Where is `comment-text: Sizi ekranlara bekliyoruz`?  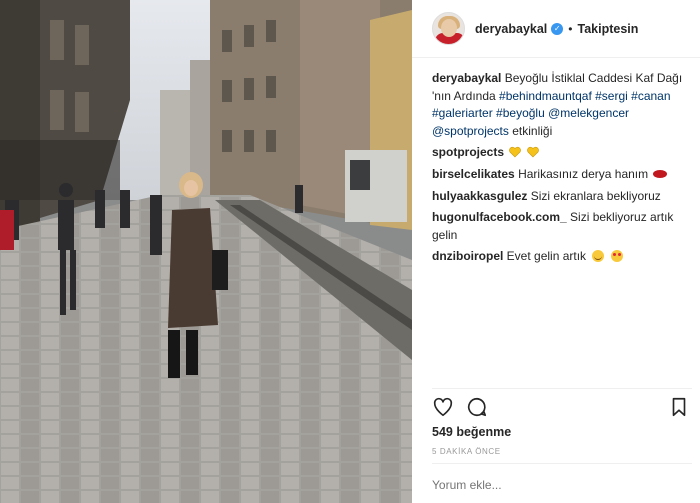 comment-text: Sizi ekranlara bekliyoruz is located at coordinates (595, 195).